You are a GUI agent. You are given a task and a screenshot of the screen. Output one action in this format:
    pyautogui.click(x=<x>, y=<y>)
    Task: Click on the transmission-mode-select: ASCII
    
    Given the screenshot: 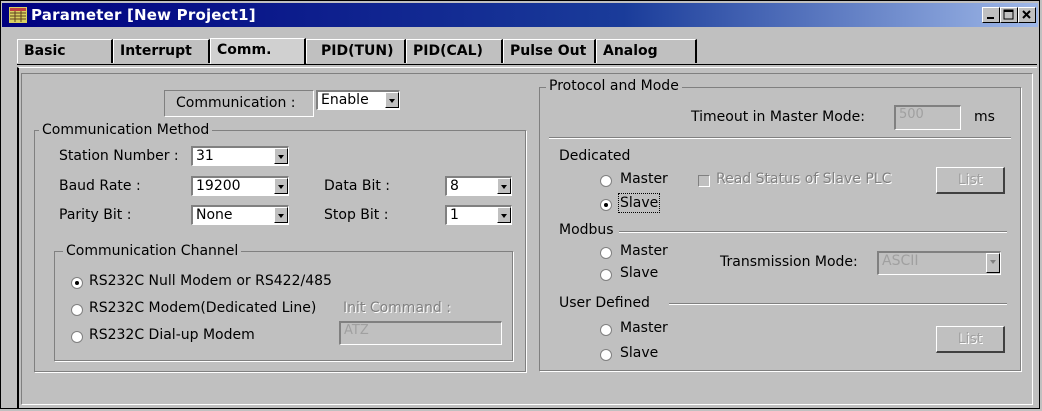 What is the action you would take?
    pyautogui.click(x=939, y=263)
    